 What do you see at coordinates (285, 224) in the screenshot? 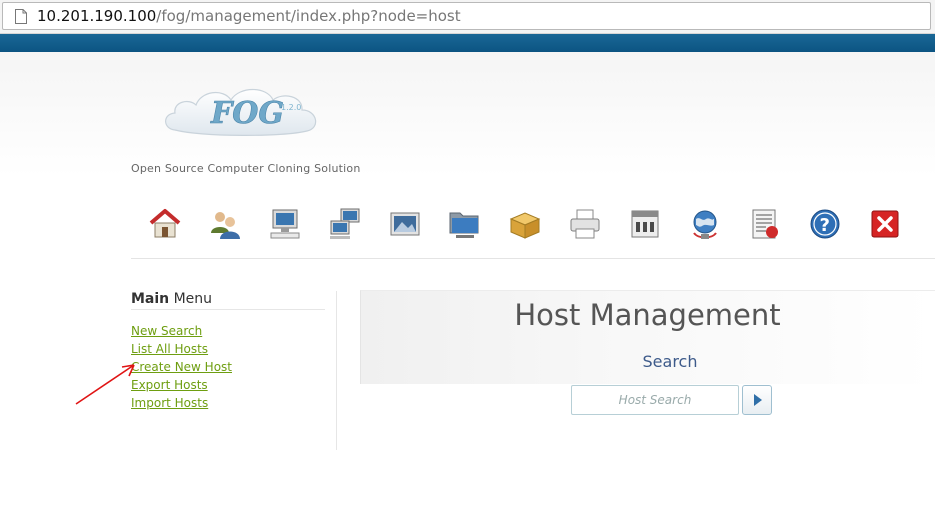
I see `host-icon` at bounding box center [285, 224].